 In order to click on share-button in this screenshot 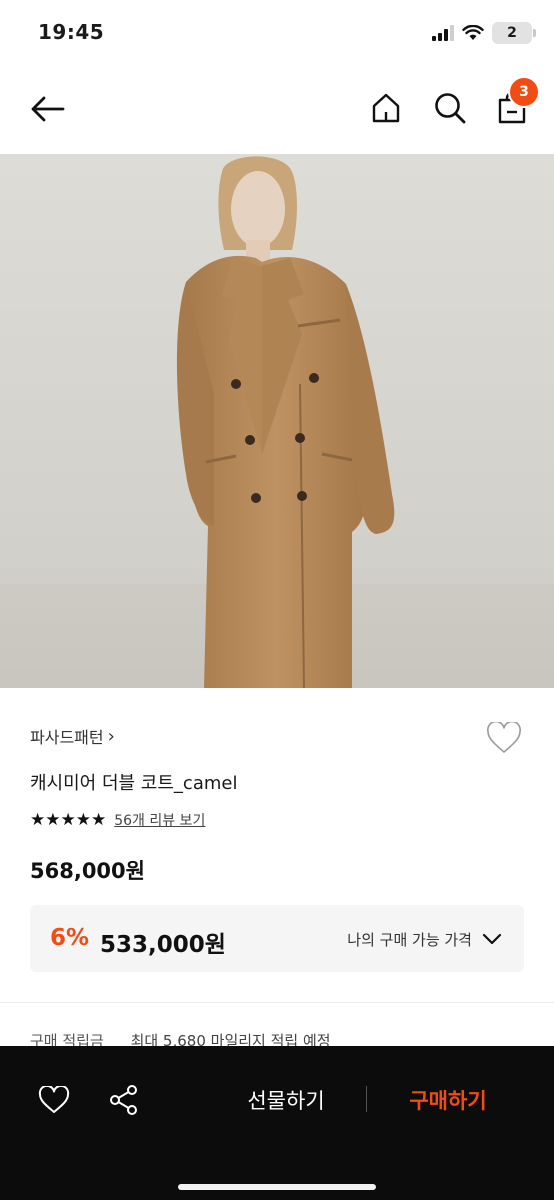, I will do `click(124, 1100)`.